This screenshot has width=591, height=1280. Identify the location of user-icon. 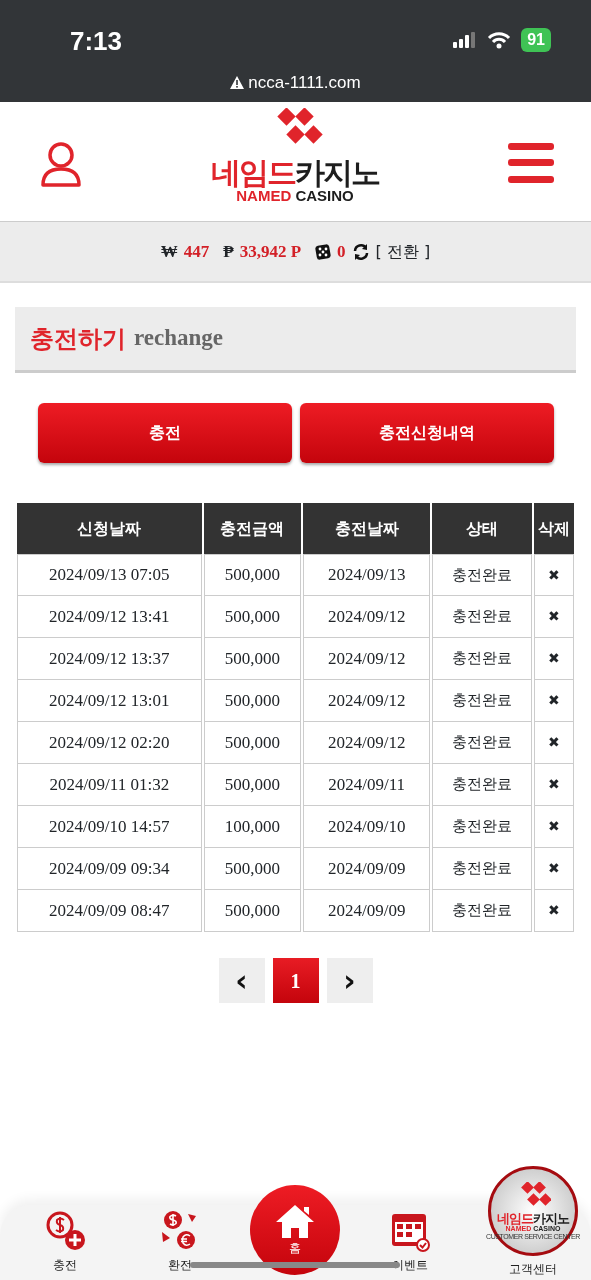
(61, 165).